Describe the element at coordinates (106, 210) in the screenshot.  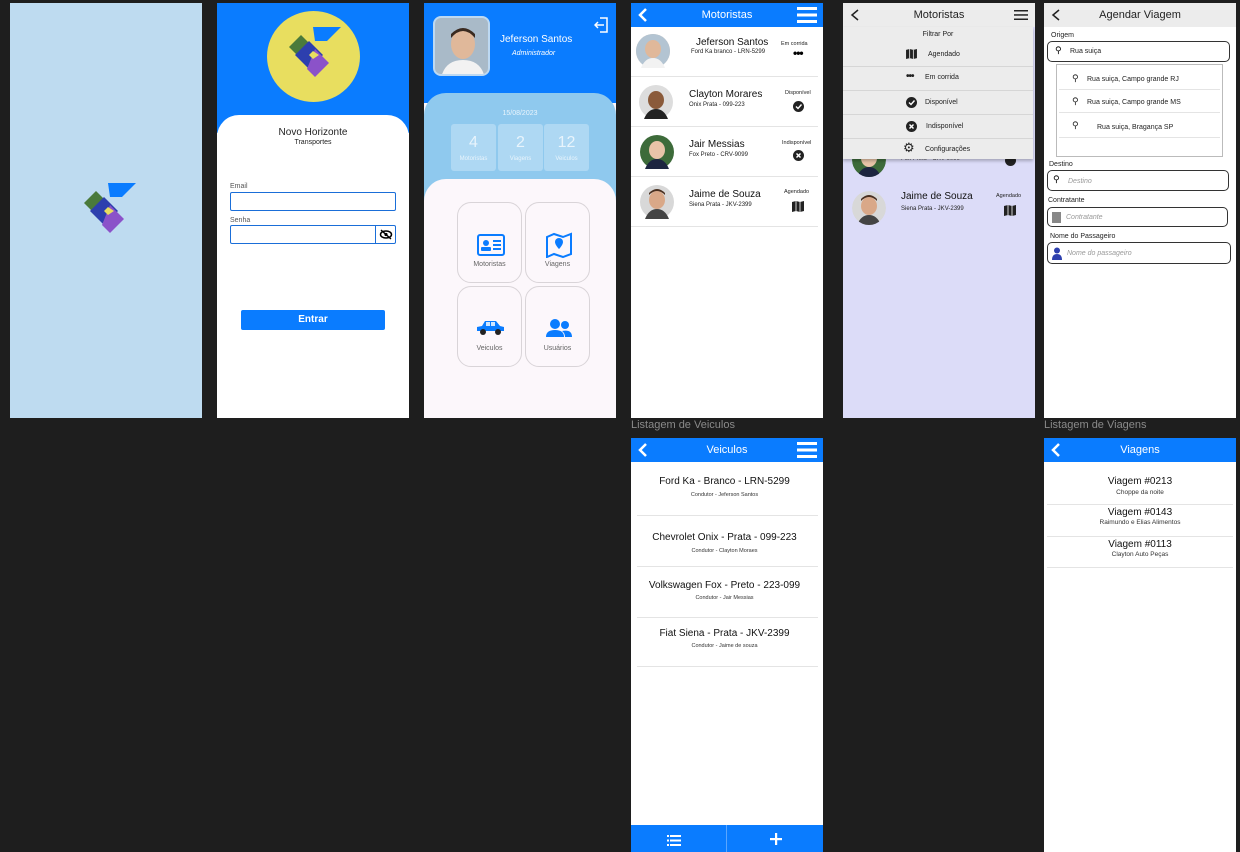
I see `splash-screen` at that location.